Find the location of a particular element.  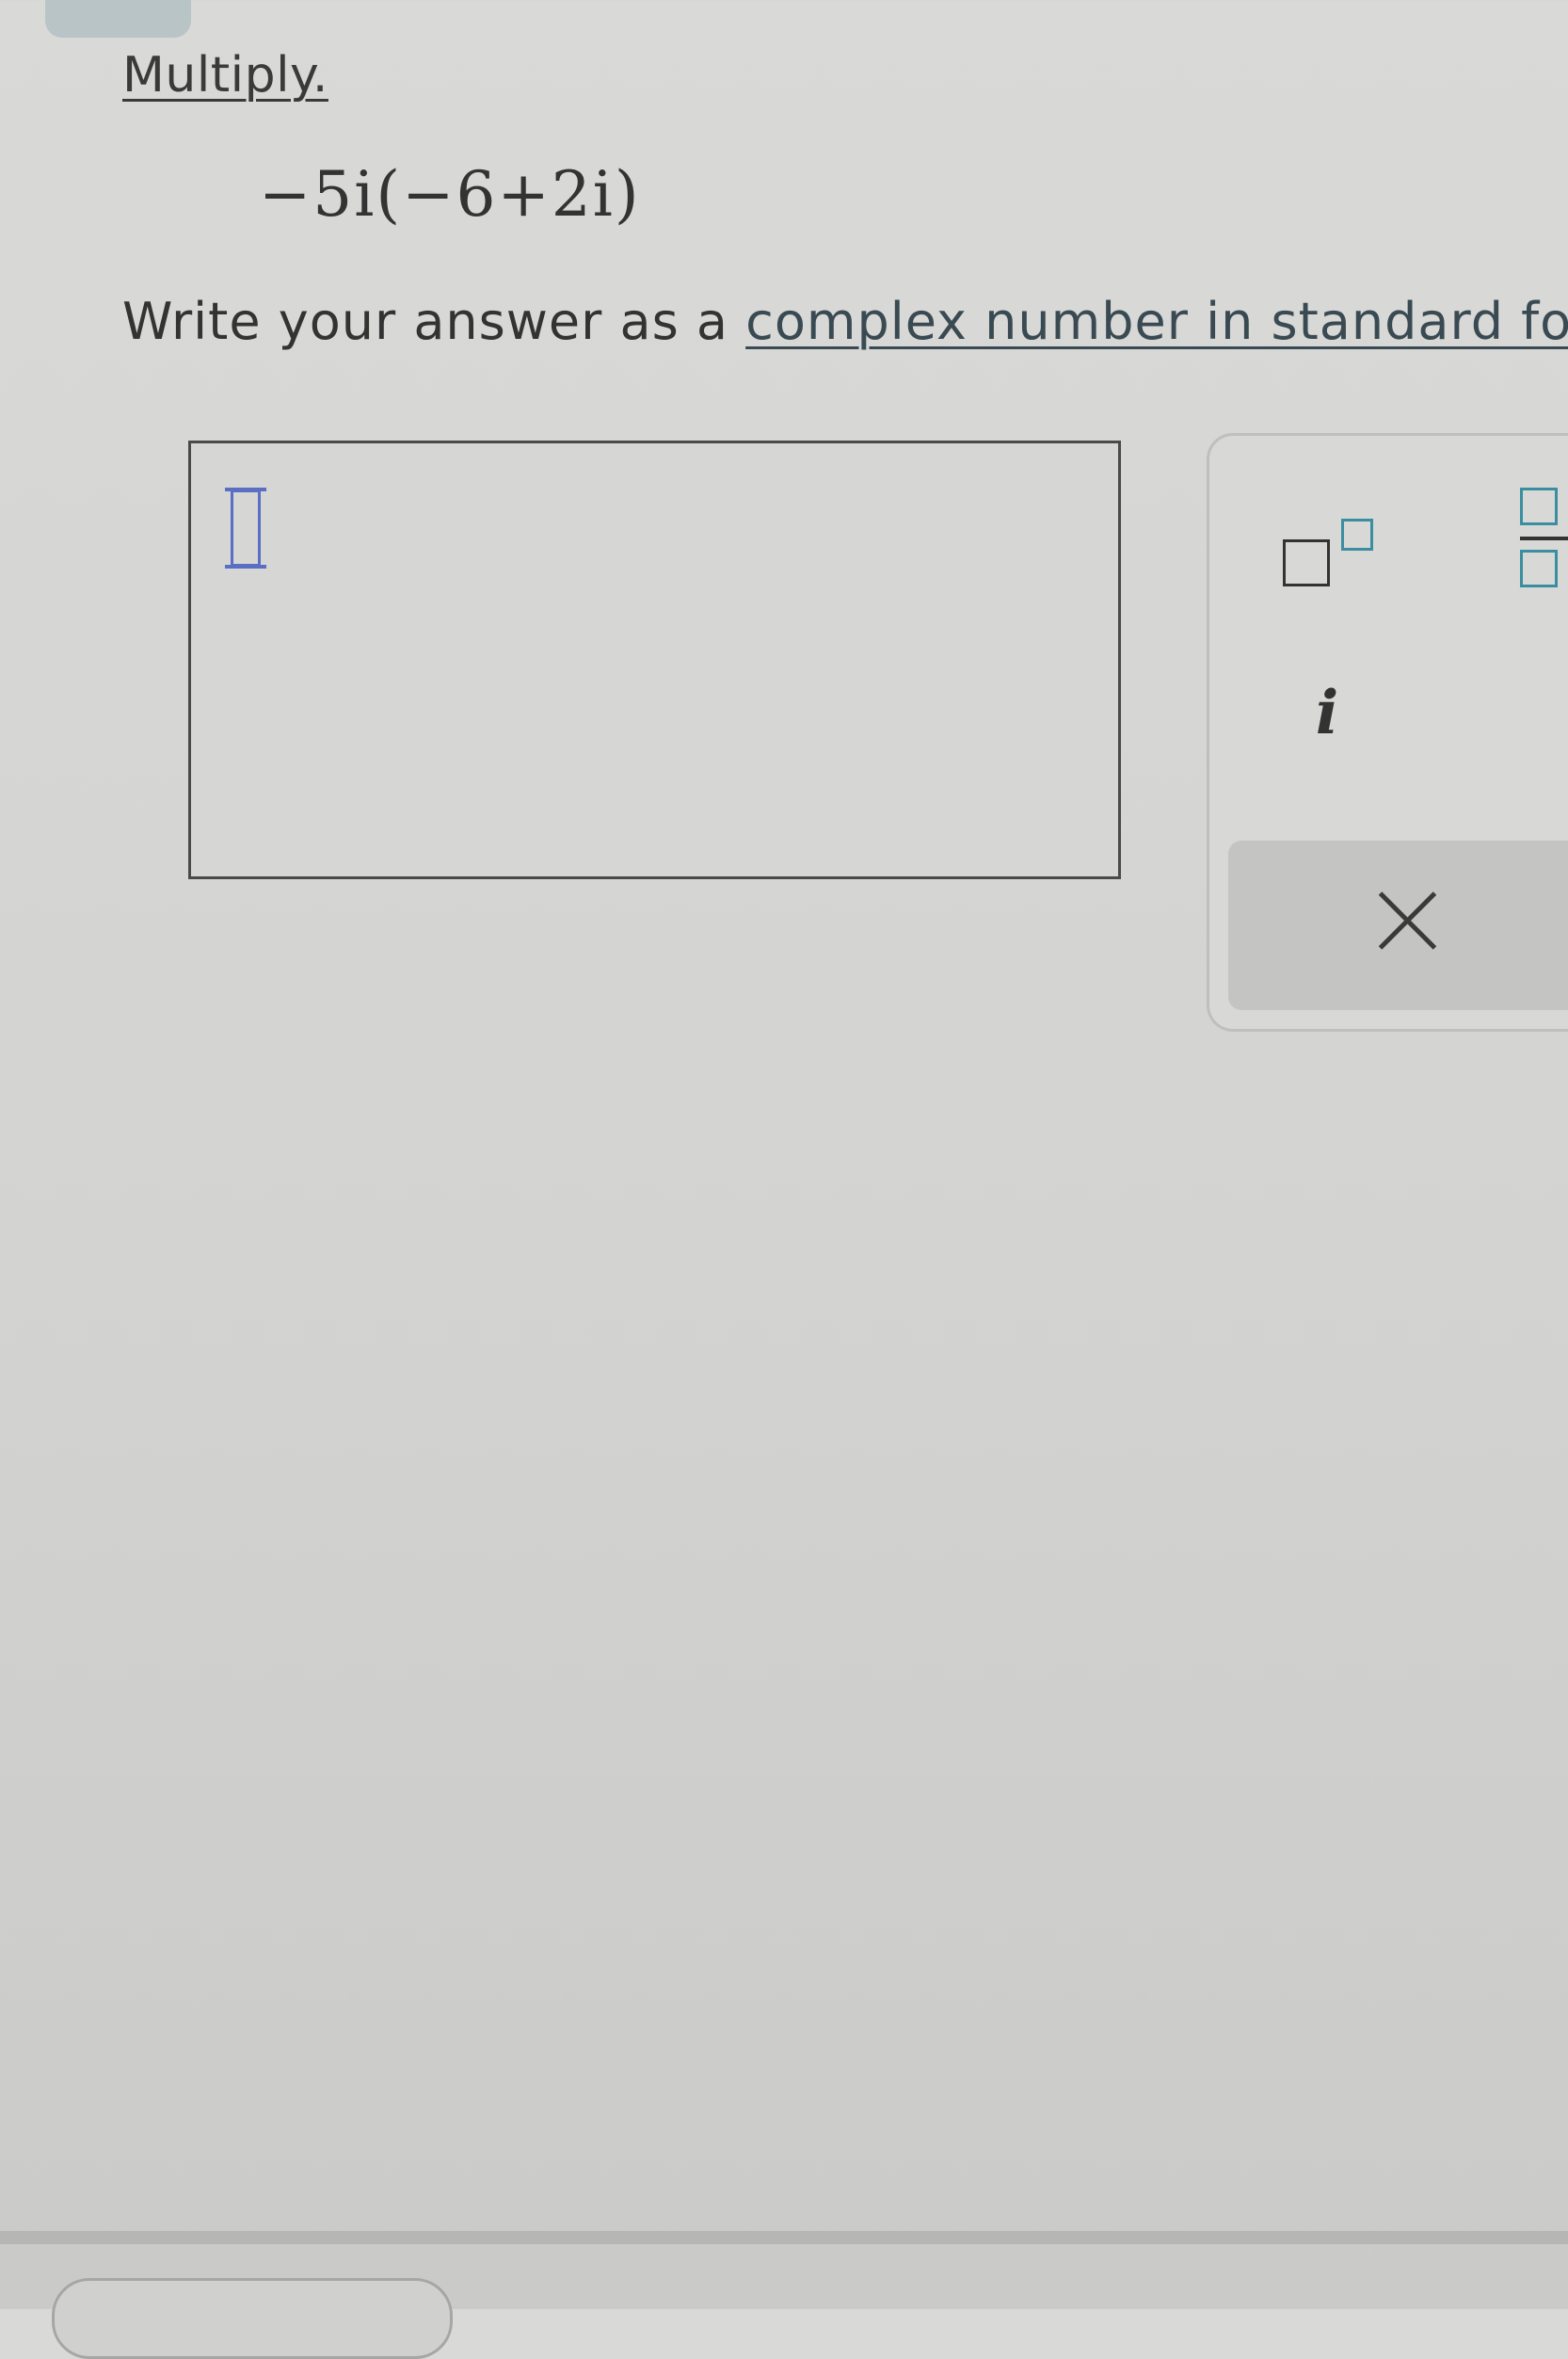

exponent-box-icon is located at coordinates (1357, 535).